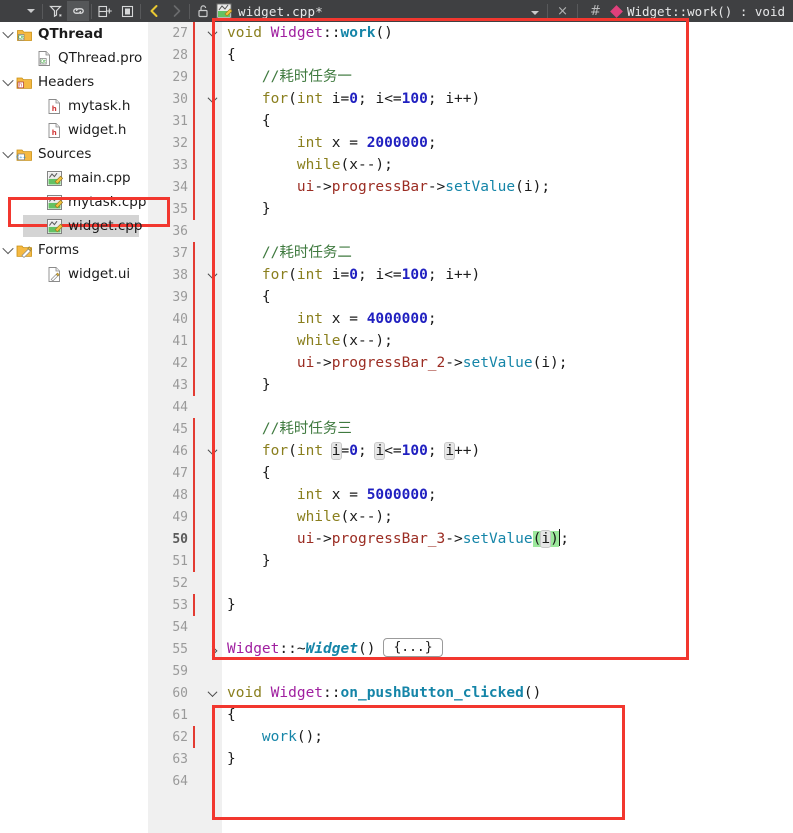 The height and width of the screenshot is (833, 793). I want to click on sidebar-item-sources: C++ Sources, so click(74, 154).